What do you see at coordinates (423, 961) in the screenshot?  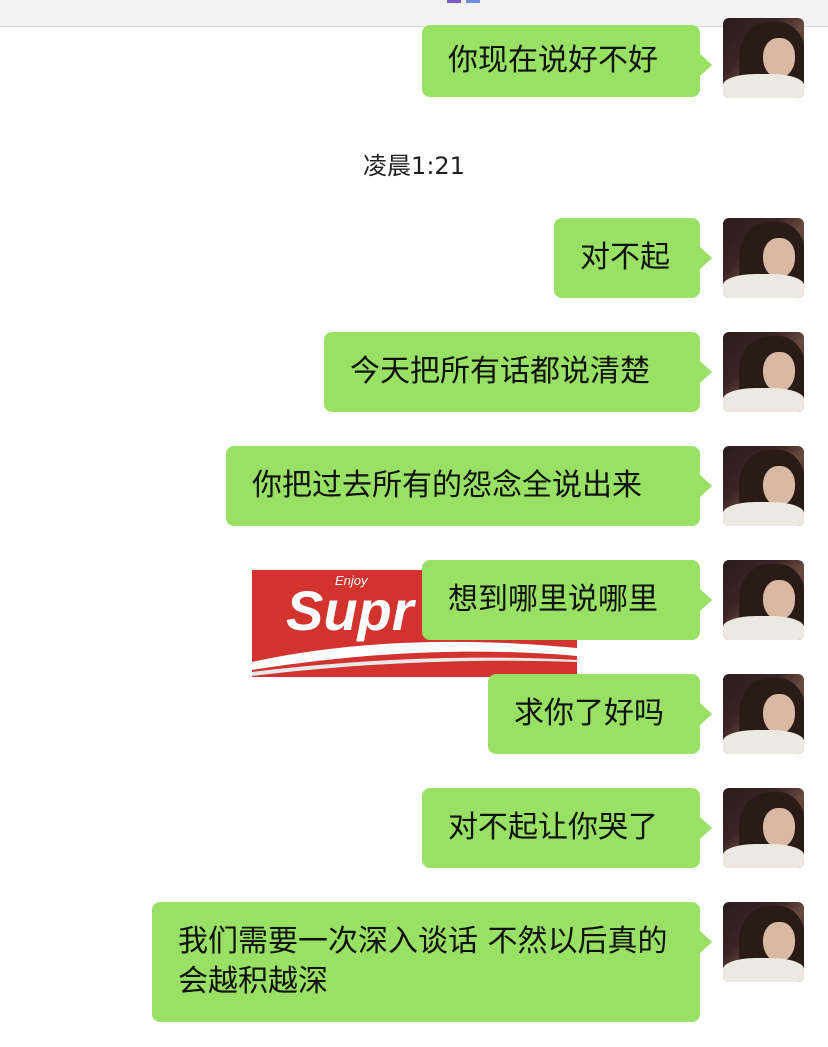 I see `message-text: 我们需要一次深入谈话 不然以后真的会越积越深` at bounding box center [423, 961].